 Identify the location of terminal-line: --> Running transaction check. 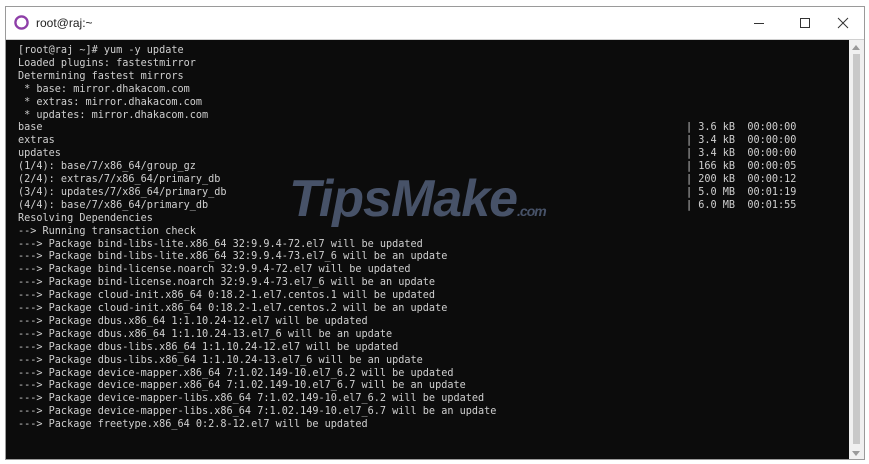
(107, 231).